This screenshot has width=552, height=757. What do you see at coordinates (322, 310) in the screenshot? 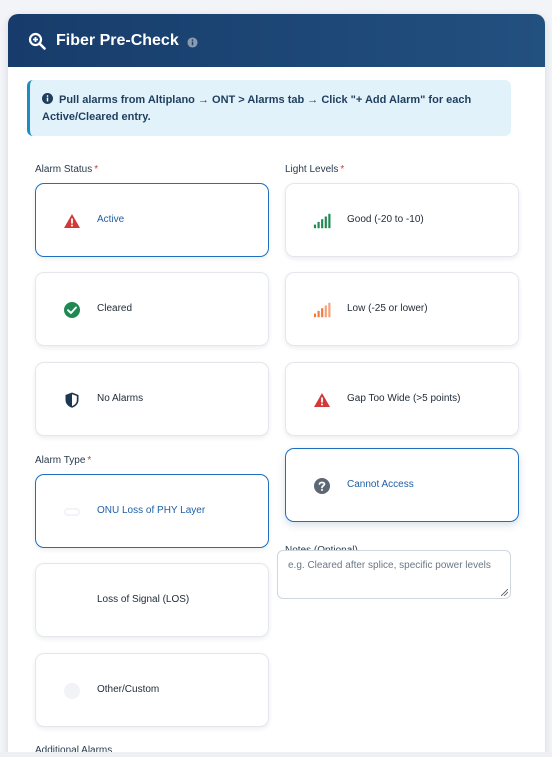
I see `signal-bars-orange-icon` at bounding box center [322, 310].